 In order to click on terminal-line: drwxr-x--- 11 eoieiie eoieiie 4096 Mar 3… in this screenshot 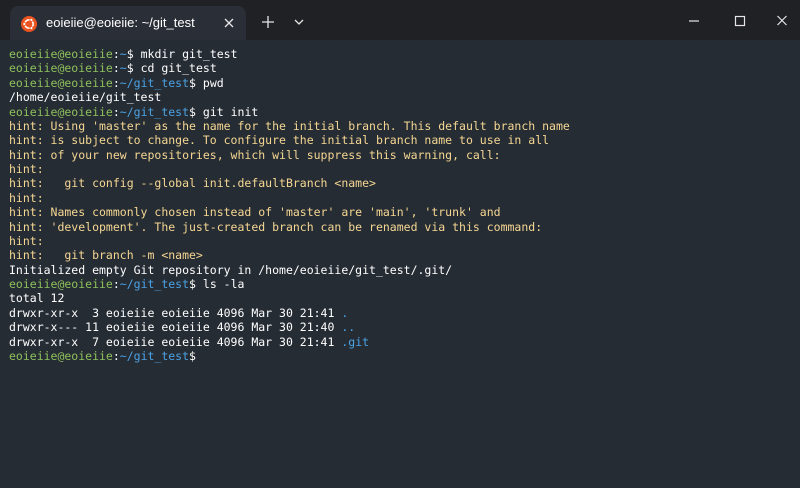, I will do `click(289, 327)`.